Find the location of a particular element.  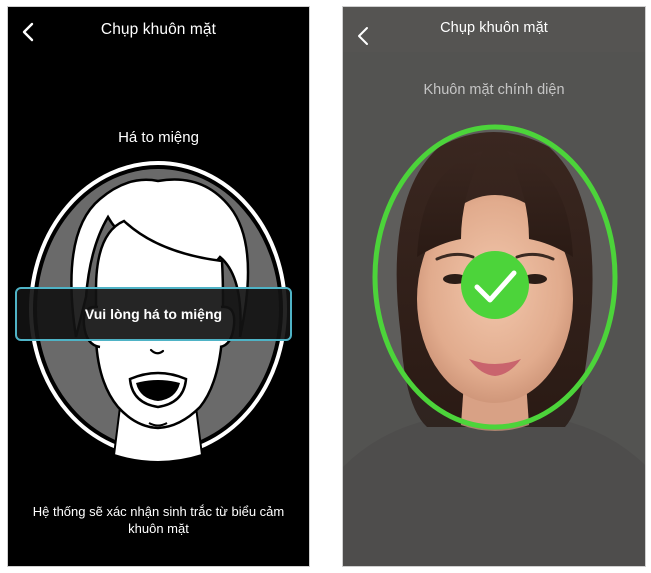

prompt-text: Vui lòng há to miệng is located at coordinates (153, 314).